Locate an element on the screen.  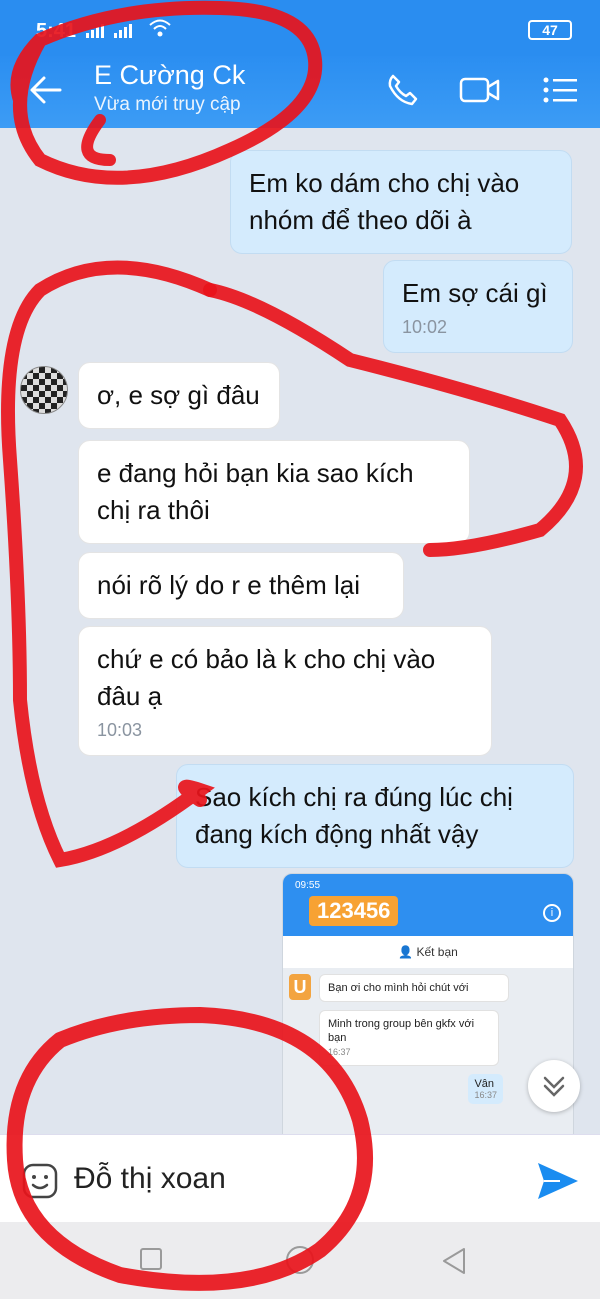
image-message: Bạn ơi cho mình hỏi chút với is located at coordinates (414, 988).